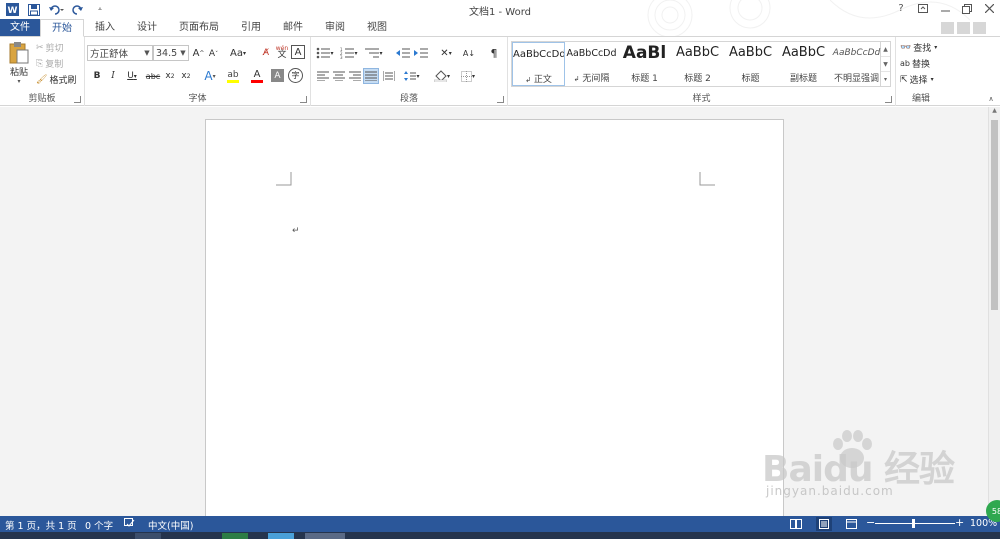  What do you see at coordinates (446, 53) in the screenshot?
I see `chinese-layout-icon: ✕ ▾` at bounding box center [446, 53].